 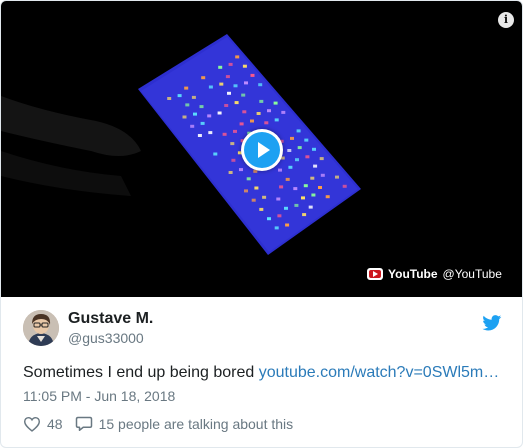 I want to click on author-block: Gustave M. @gus33000, so click(x=88, y=328).